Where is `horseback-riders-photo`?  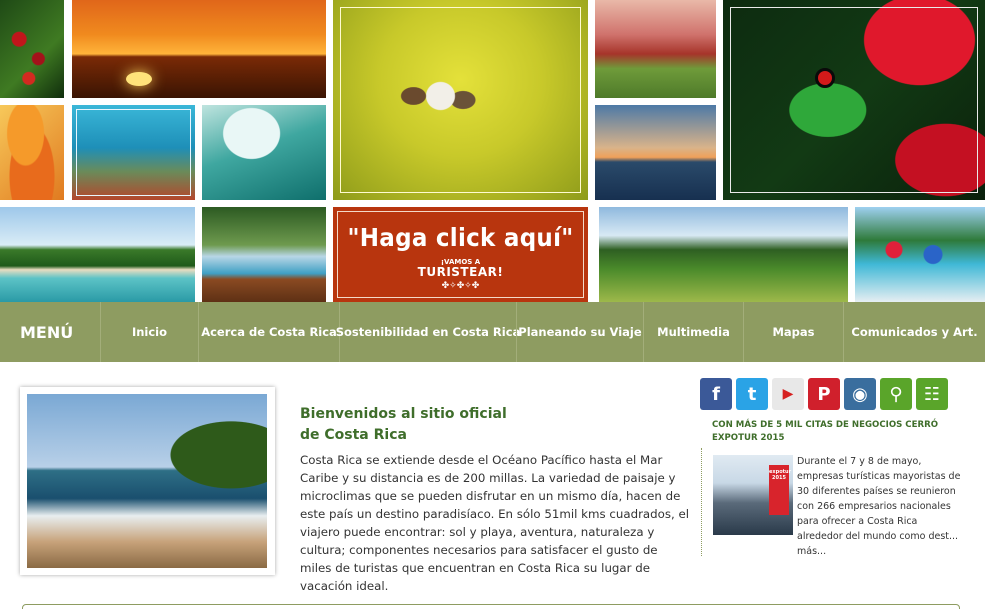 horseback-riders-photo is located at coordinates (460, 100).